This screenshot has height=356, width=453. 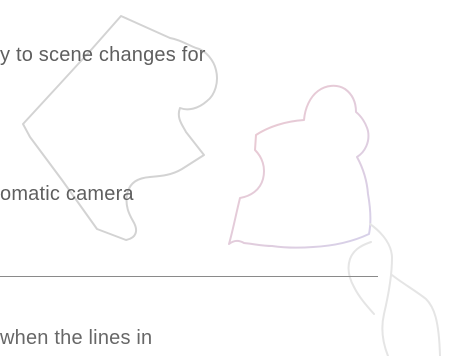 What do you see at coordinates (76, 338) in the screenshot?
I see `paragraph-line-3: when the lines in` at bounding box center [76, 338].